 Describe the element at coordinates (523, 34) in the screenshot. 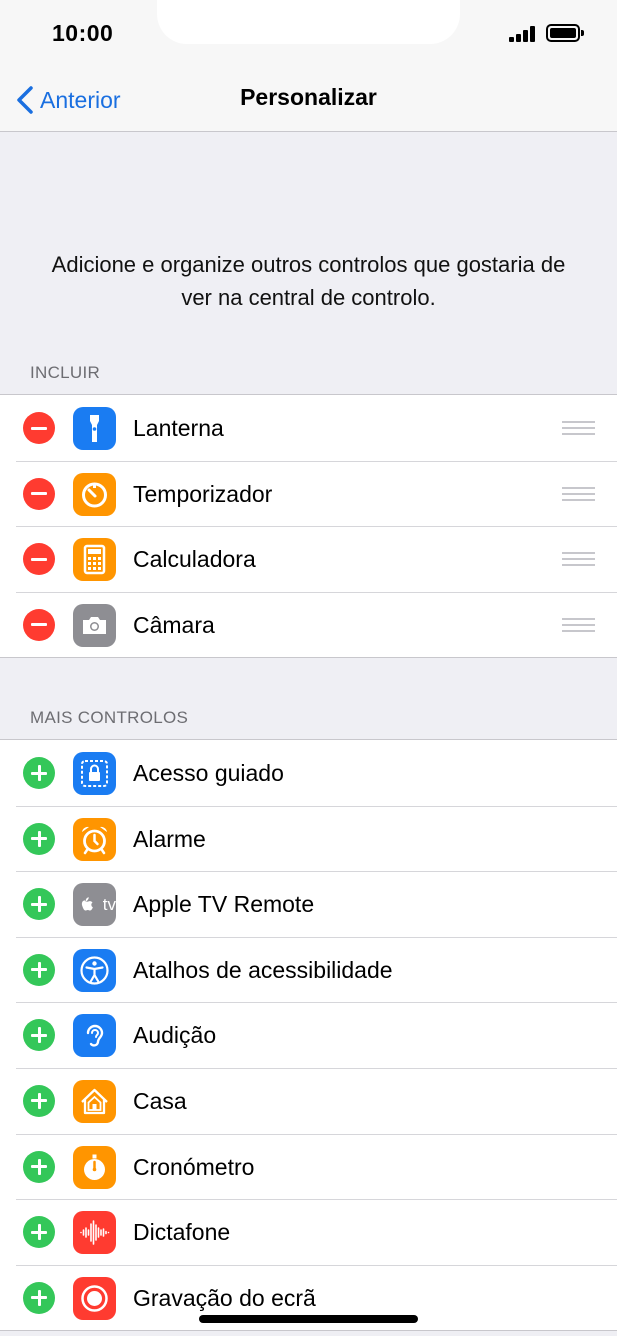

I see `signal-icon` at that location.